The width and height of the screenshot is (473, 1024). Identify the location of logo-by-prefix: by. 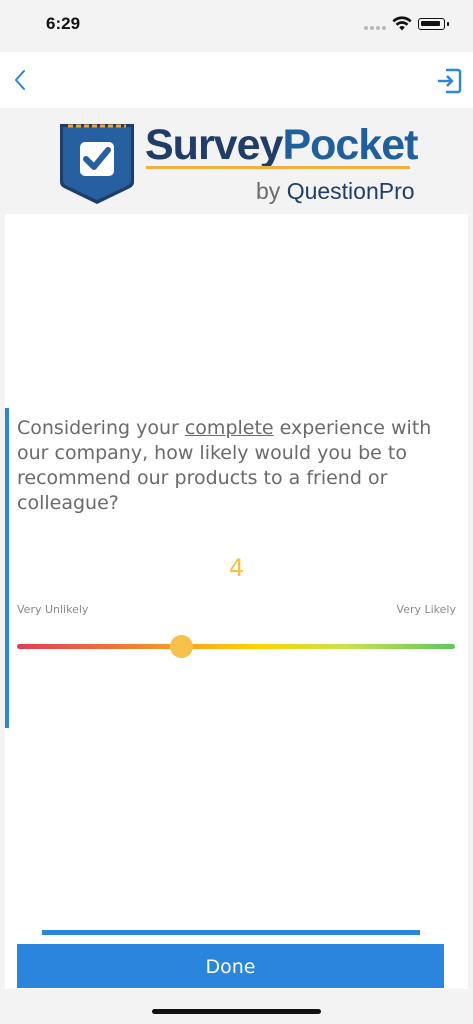
(271, 191).